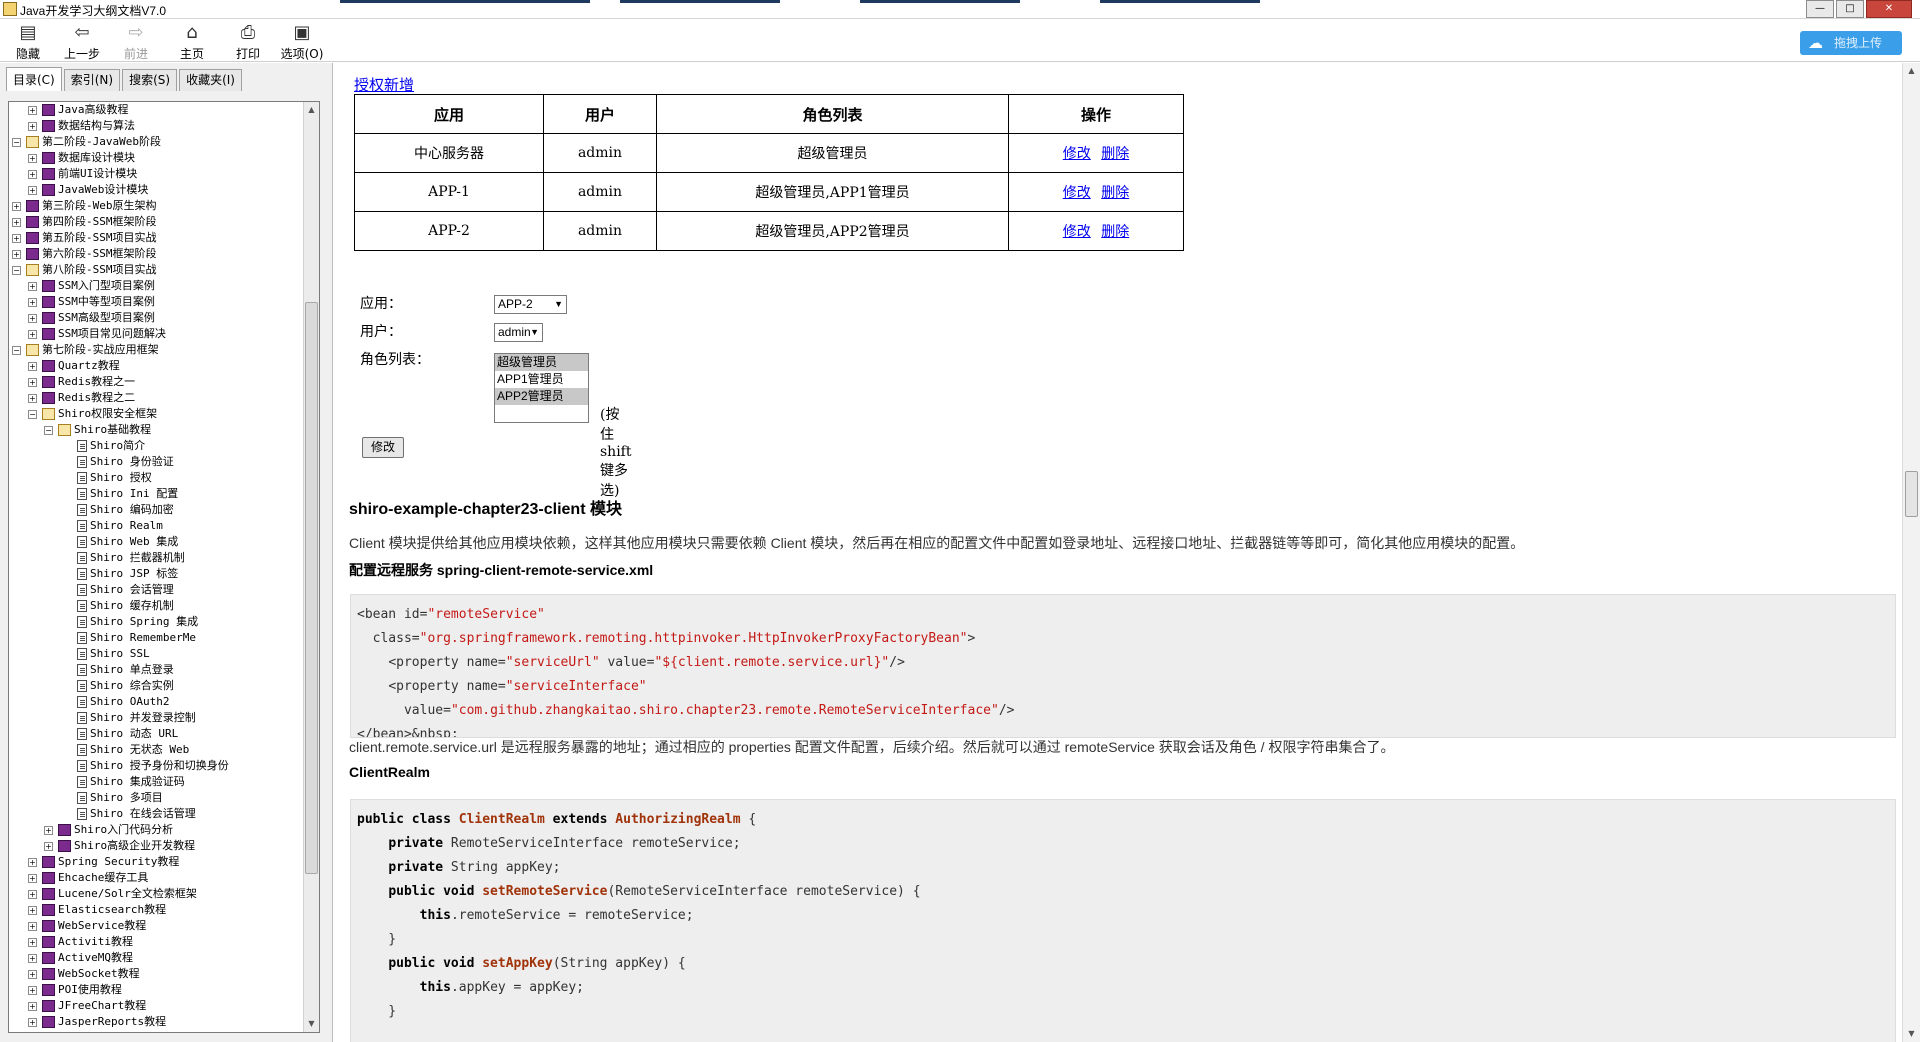  What do you see at coordinates (541, 362) in the screenshot?
I see `role-option: 超级管理员` at bounding box center [541, 362].